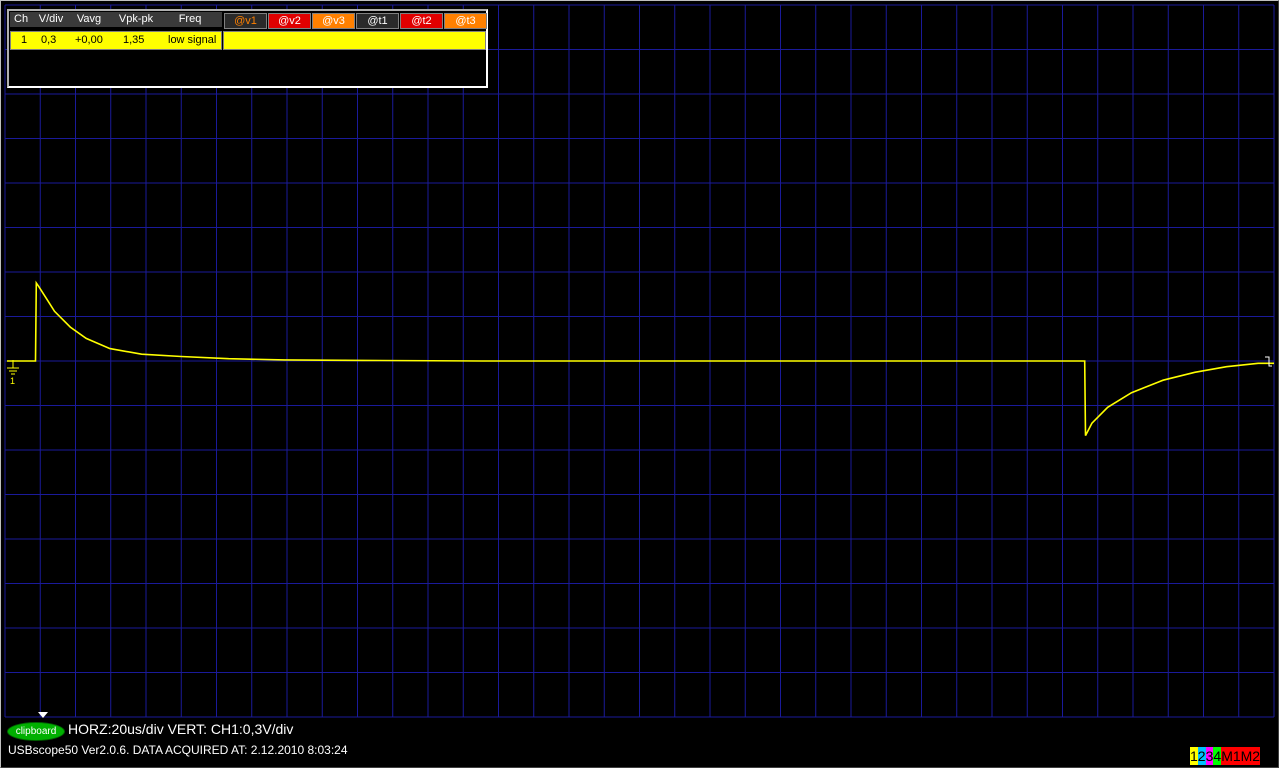  I want to click on row-vdiv: 0,3, so click(49, 40).